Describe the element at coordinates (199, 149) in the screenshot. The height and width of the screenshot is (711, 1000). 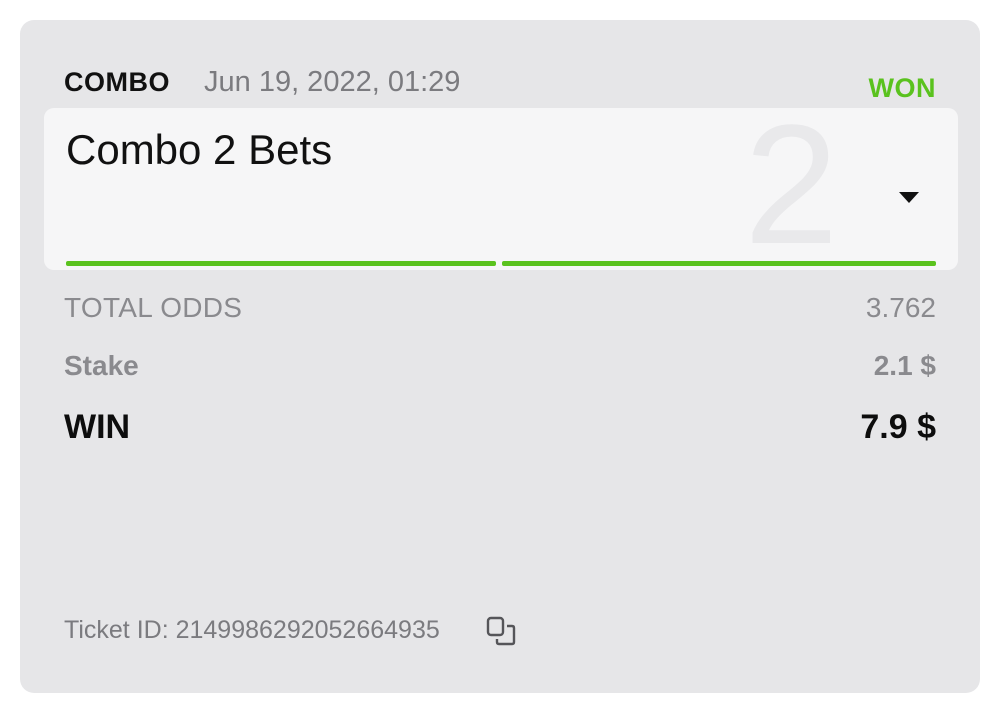
I see `combo-title: Combo 2 Bets` at that location.